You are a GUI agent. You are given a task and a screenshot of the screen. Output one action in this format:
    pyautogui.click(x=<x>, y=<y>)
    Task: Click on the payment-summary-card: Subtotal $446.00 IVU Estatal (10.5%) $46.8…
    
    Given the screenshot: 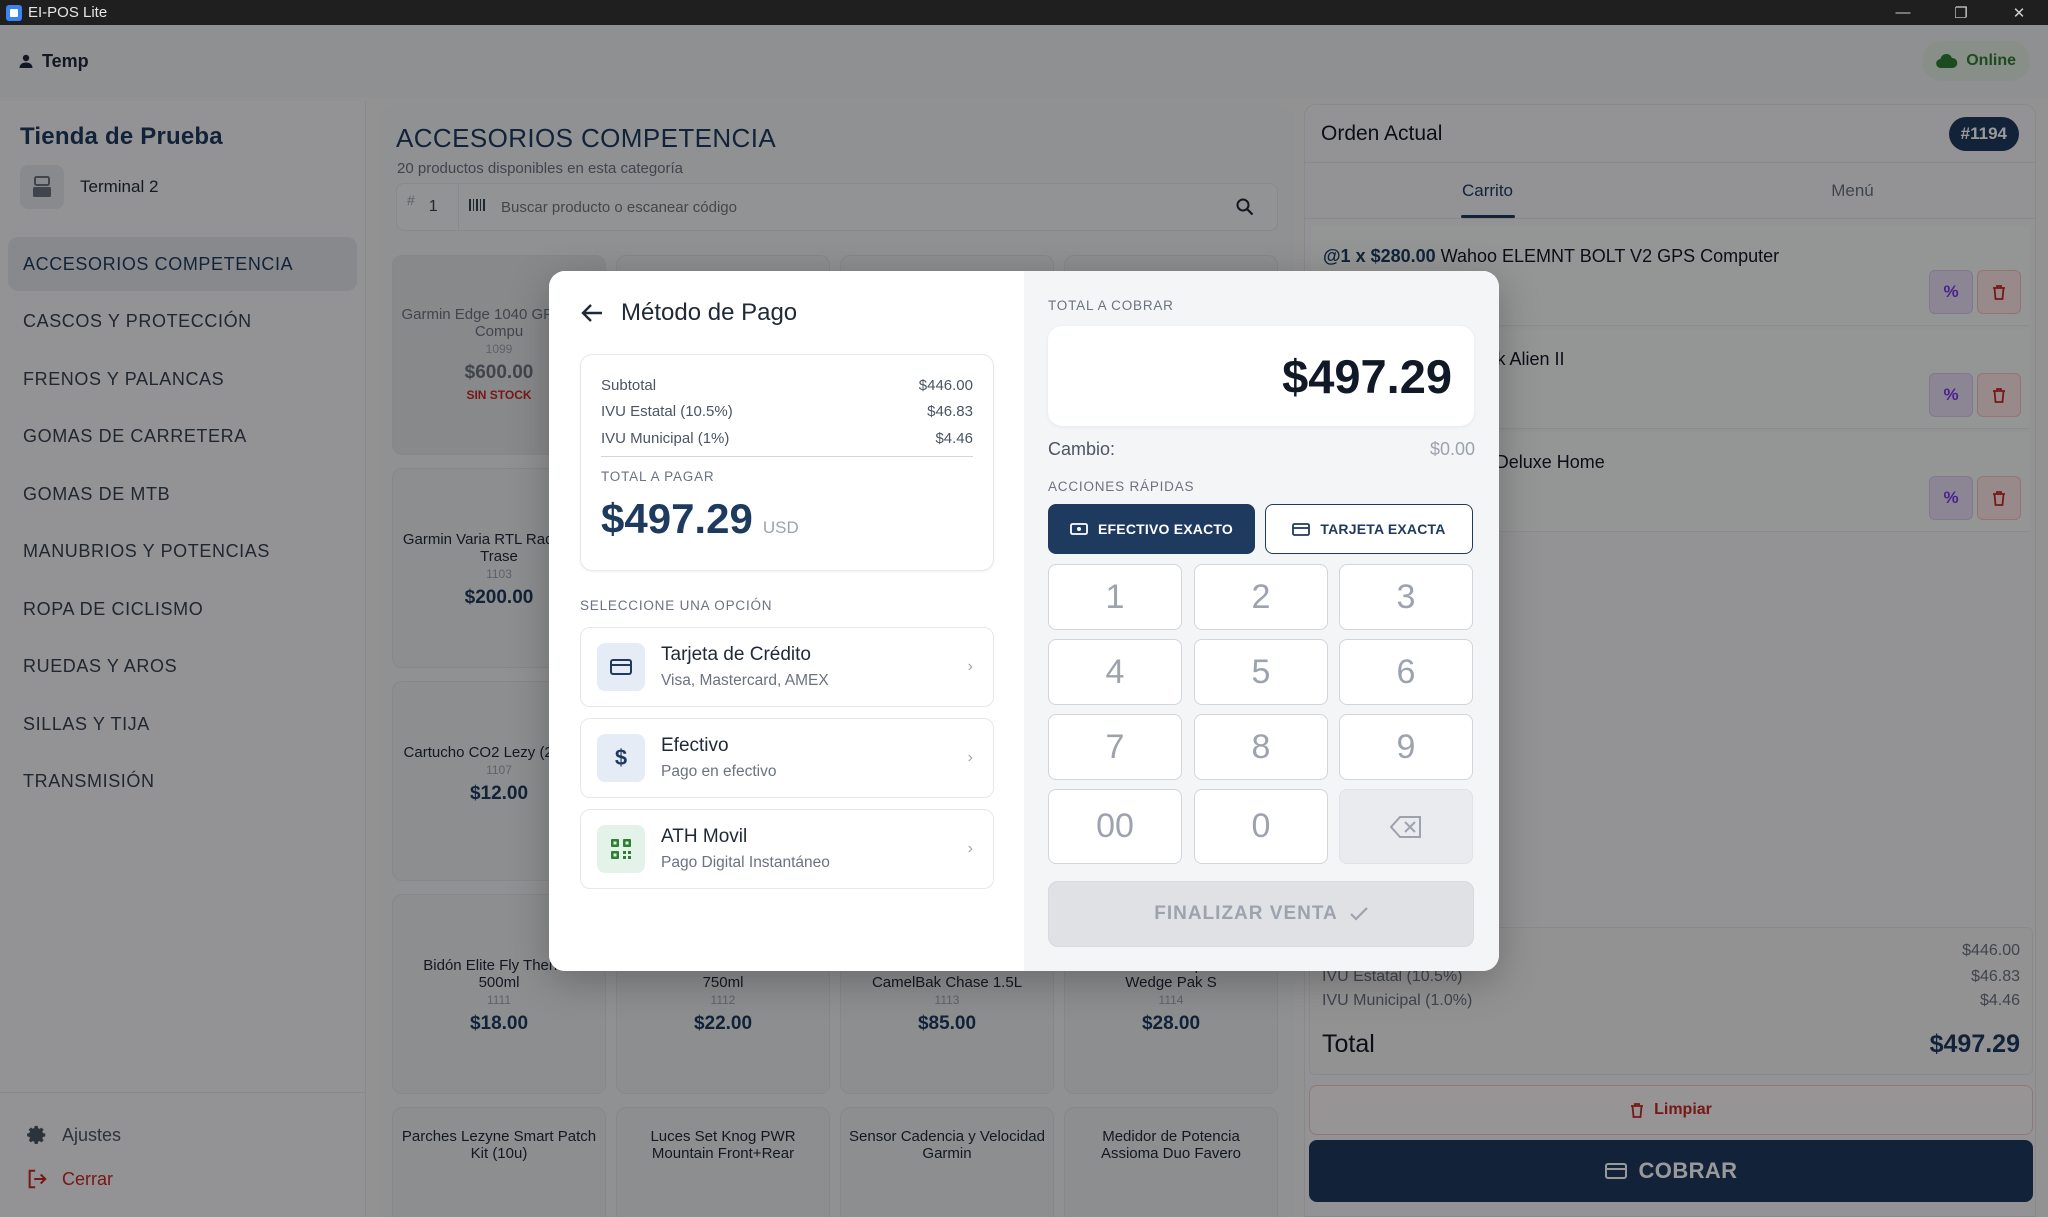 What is the action you would take?
    pyautogui.click(x=787, y=462)
    